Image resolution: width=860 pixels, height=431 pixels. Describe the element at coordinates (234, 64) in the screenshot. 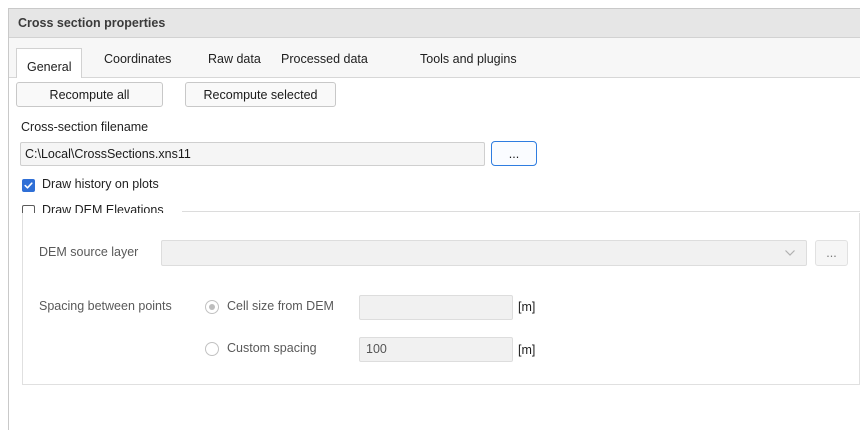

I see `tab-raw-data: Raw data` at that location.